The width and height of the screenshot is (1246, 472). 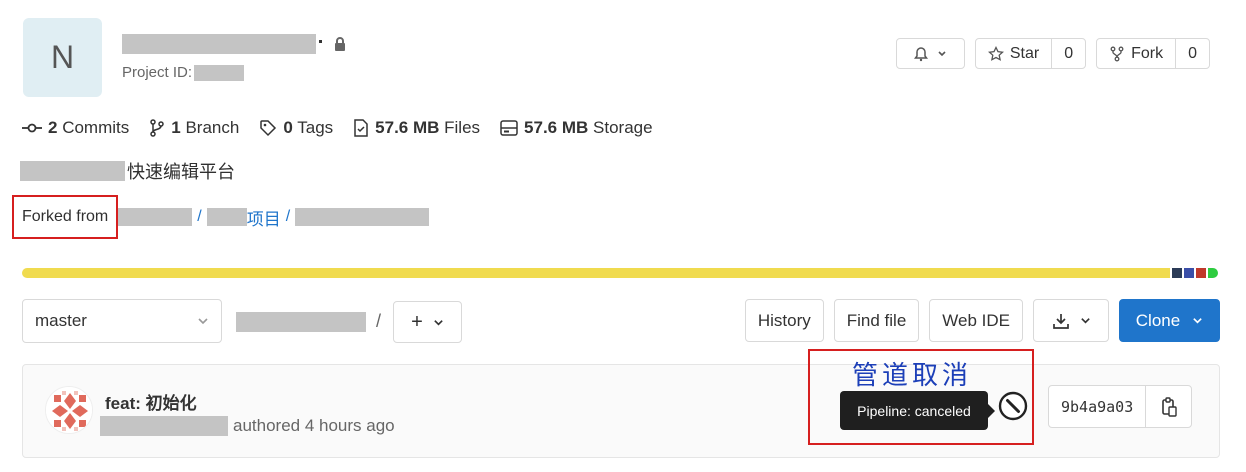 I want to click on forked-from-label: Forked from, so click(x=65, y=216).